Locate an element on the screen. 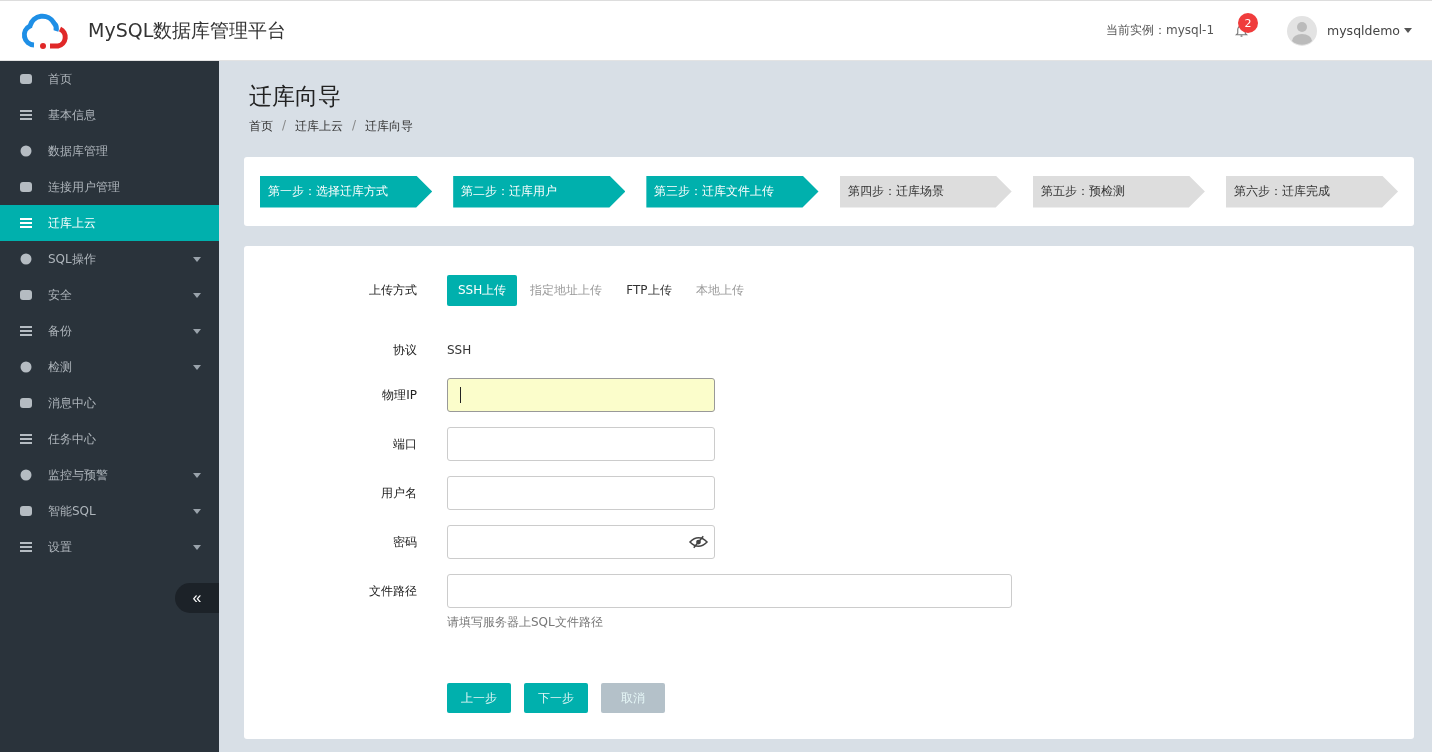  sidebar-item: 数据库管理 is located at coordinates (109, 151).